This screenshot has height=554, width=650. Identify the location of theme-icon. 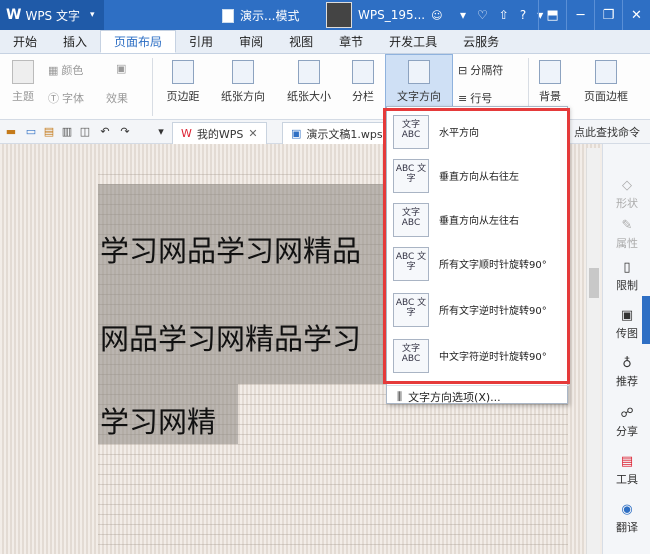
(23, 72).